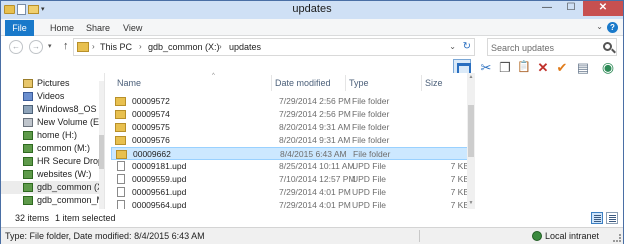  I want to click on column-header-date: Date modified, so click(303, 83).